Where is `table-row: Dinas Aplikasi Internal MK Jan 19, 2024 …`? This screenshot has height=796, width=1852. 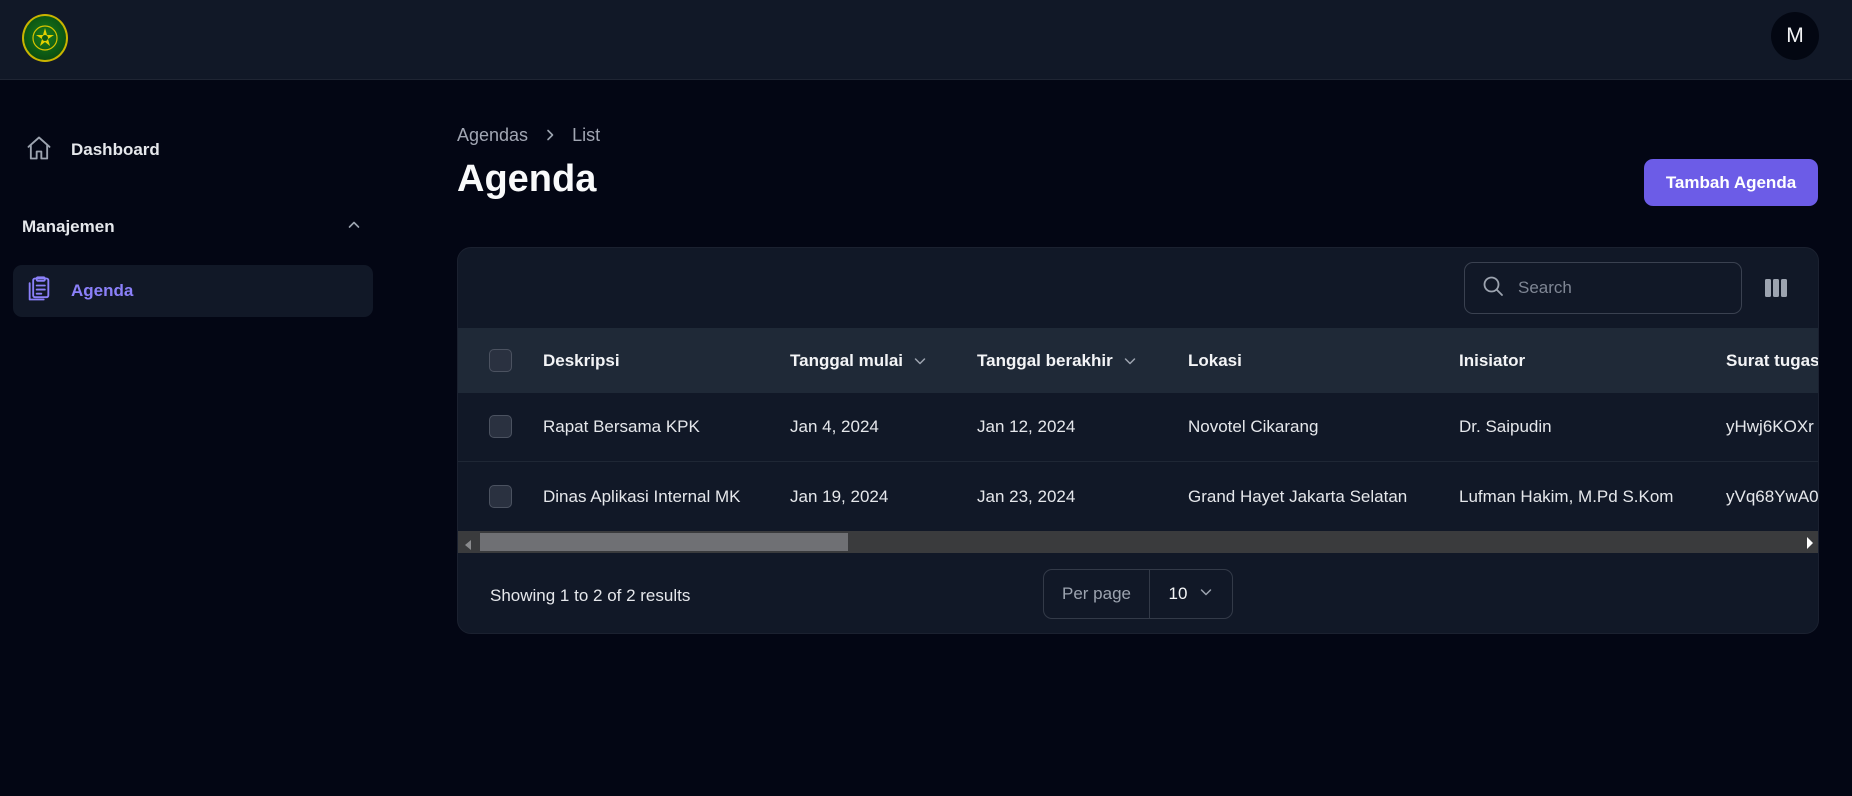
table-row: Dinas Aplikasi Internal MK Jan 19, 2024 … is located at coordinates (1138, 496).